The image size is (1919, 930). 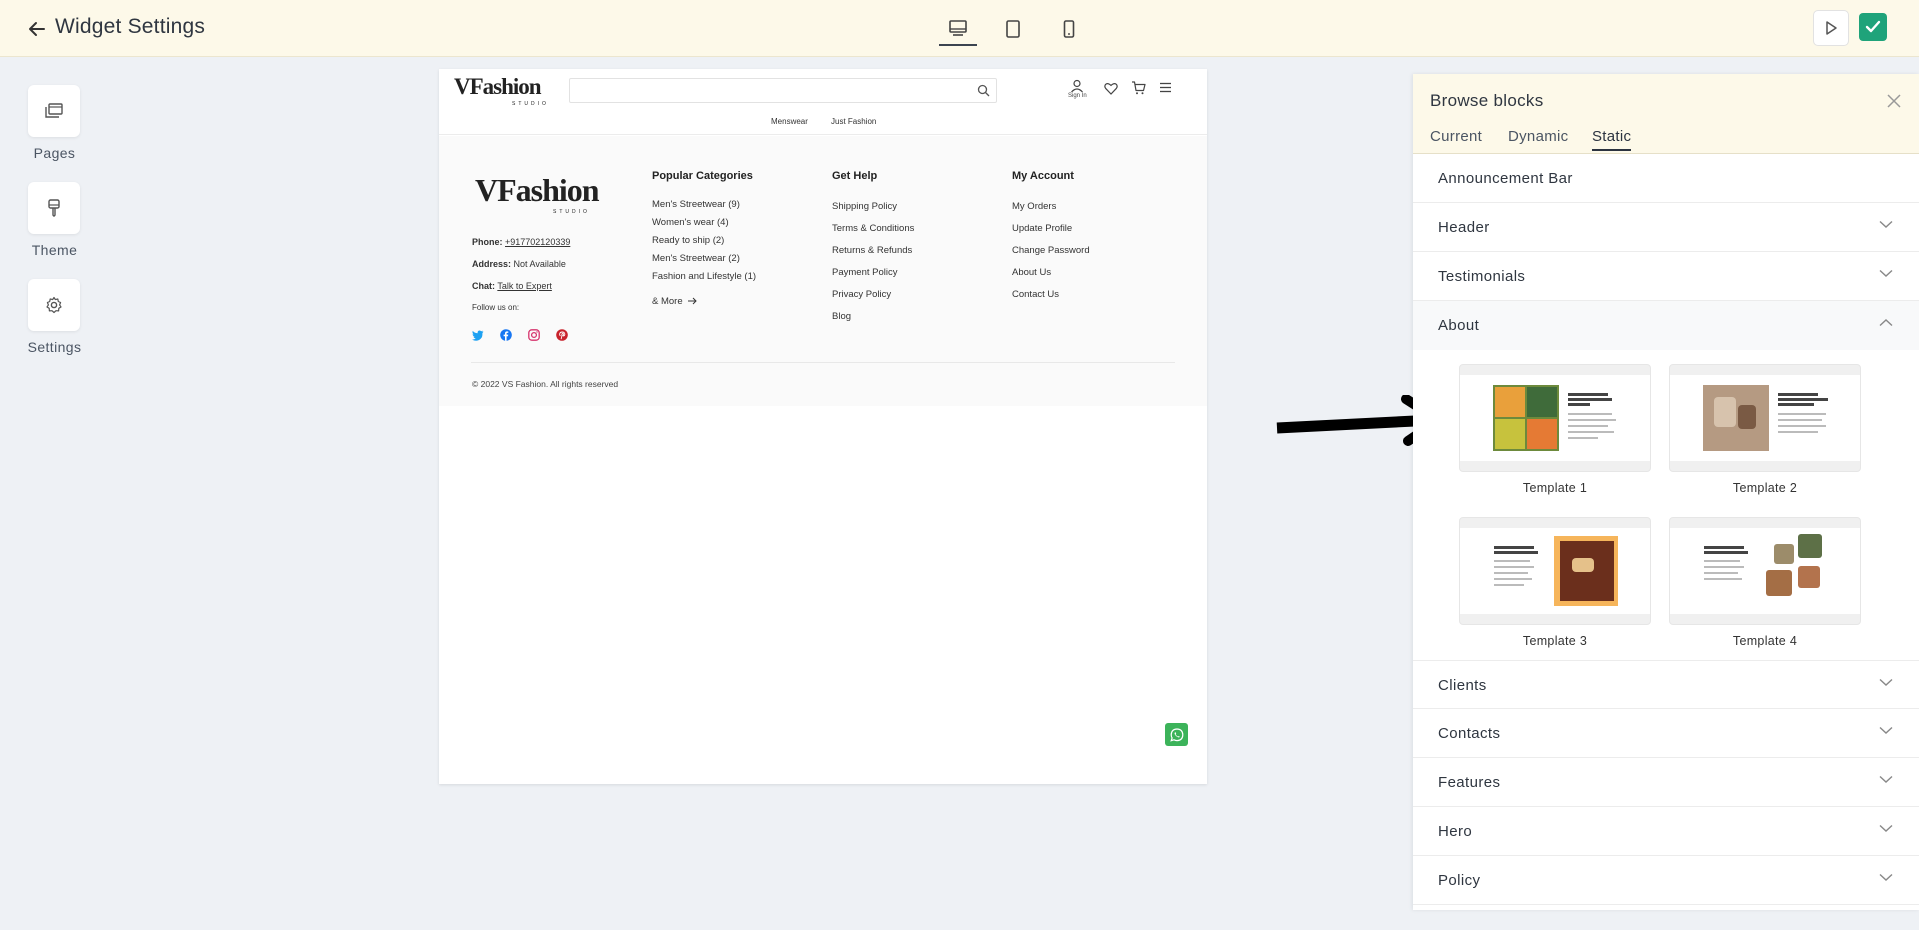 What do you see at coordinates (861, 294) in the screenshot?
I see `help-link: Privacy Policy` at bounding box center [861, 294].